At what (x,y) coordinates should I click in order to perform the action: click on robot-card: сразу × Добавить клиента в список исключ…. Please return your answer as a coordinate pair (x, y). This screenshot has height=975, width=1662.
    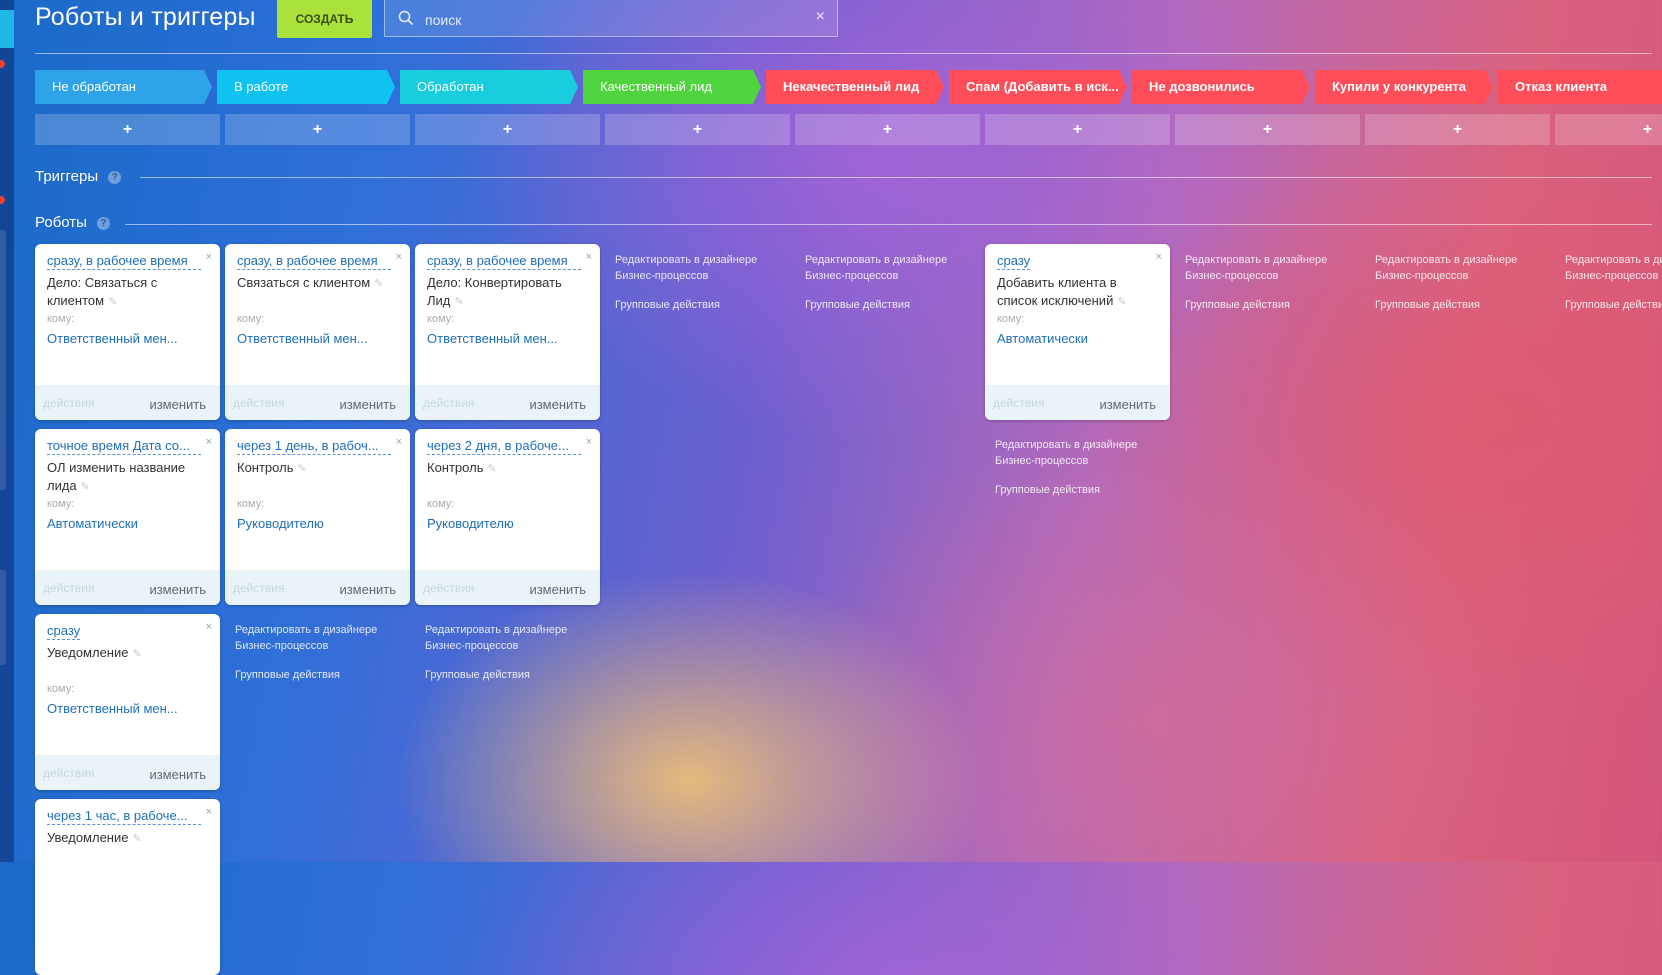
    Looking at the image, I should click on (1077, 332).